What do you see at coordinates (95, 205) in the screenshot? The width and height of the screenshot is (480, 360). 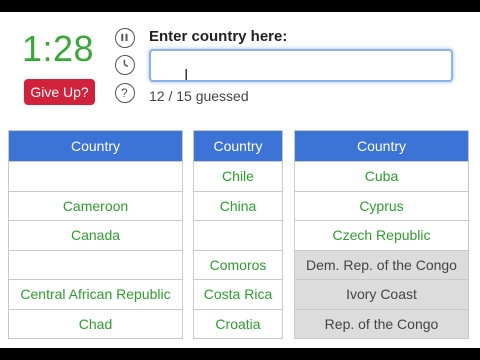 I see `country-cell: Cameroon` at bounding box center [95, 205].